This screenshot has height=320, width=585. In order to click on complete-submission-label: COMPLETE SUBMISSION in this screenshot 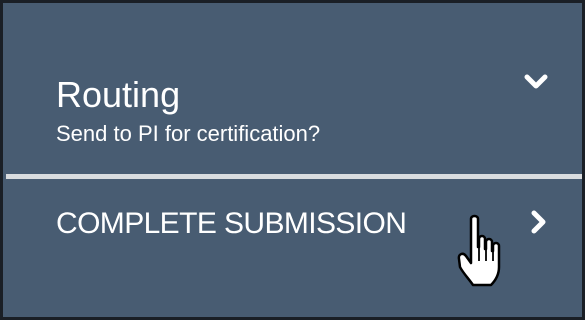, I will do `click(231, 223)`.